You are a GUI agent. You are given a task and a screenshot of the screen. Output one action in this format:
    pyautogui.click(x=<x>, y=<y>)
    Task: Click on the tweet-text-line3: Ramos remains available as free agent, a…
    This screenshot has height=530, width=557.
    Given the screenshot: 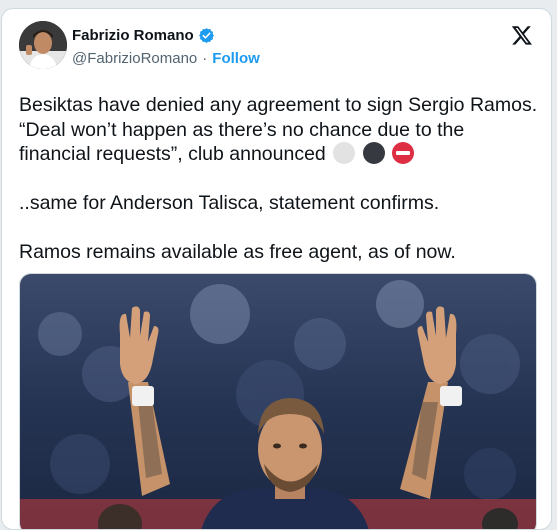 What is the action you would take?
    pyautogui.click(x=237, y=252)
    